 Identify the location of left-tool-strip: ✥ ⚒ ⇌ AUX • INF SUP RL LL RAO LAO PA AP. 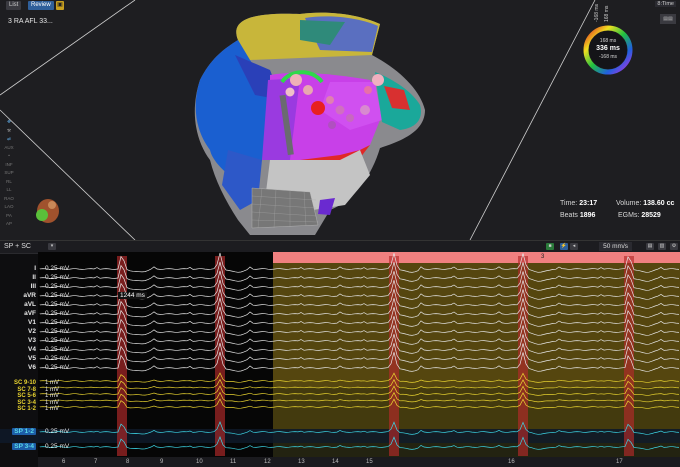
(9, 173).